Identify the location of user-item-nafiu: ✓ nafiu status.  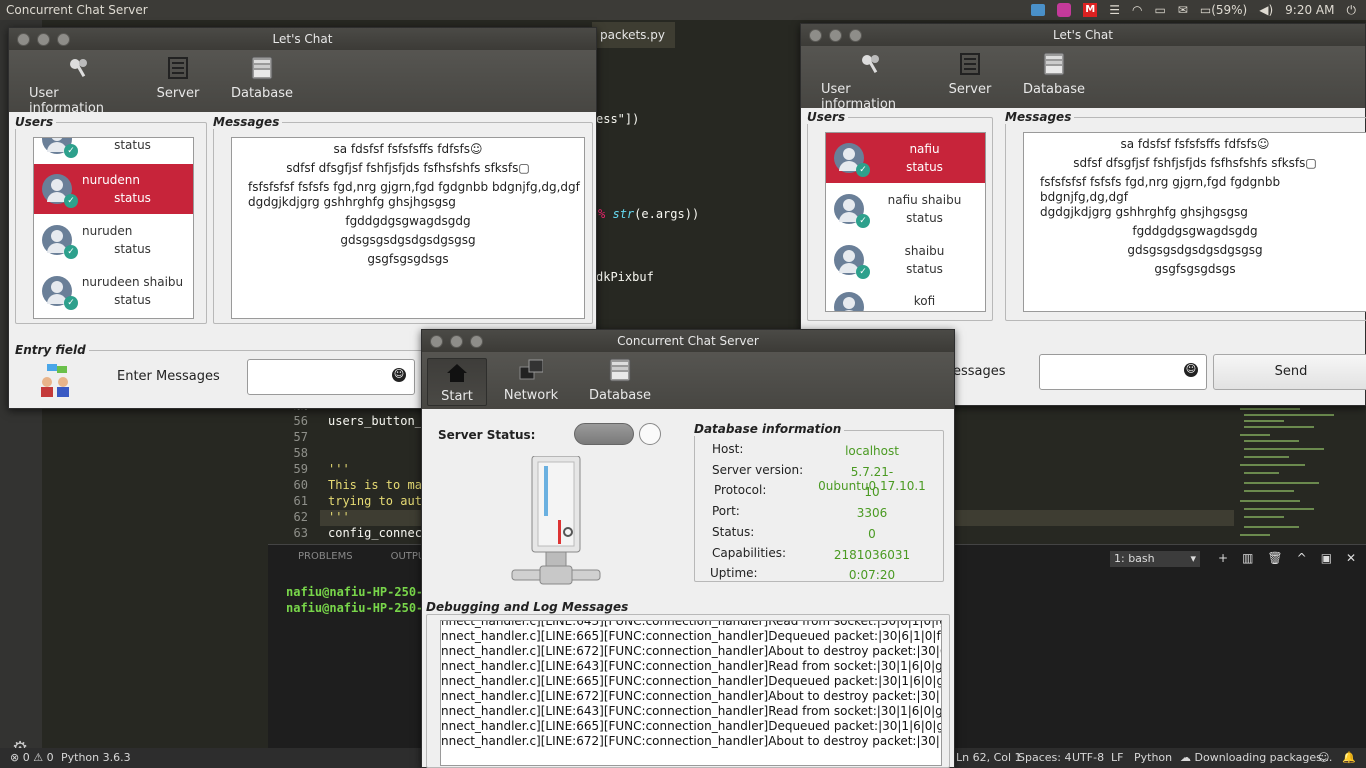
(905, 158).